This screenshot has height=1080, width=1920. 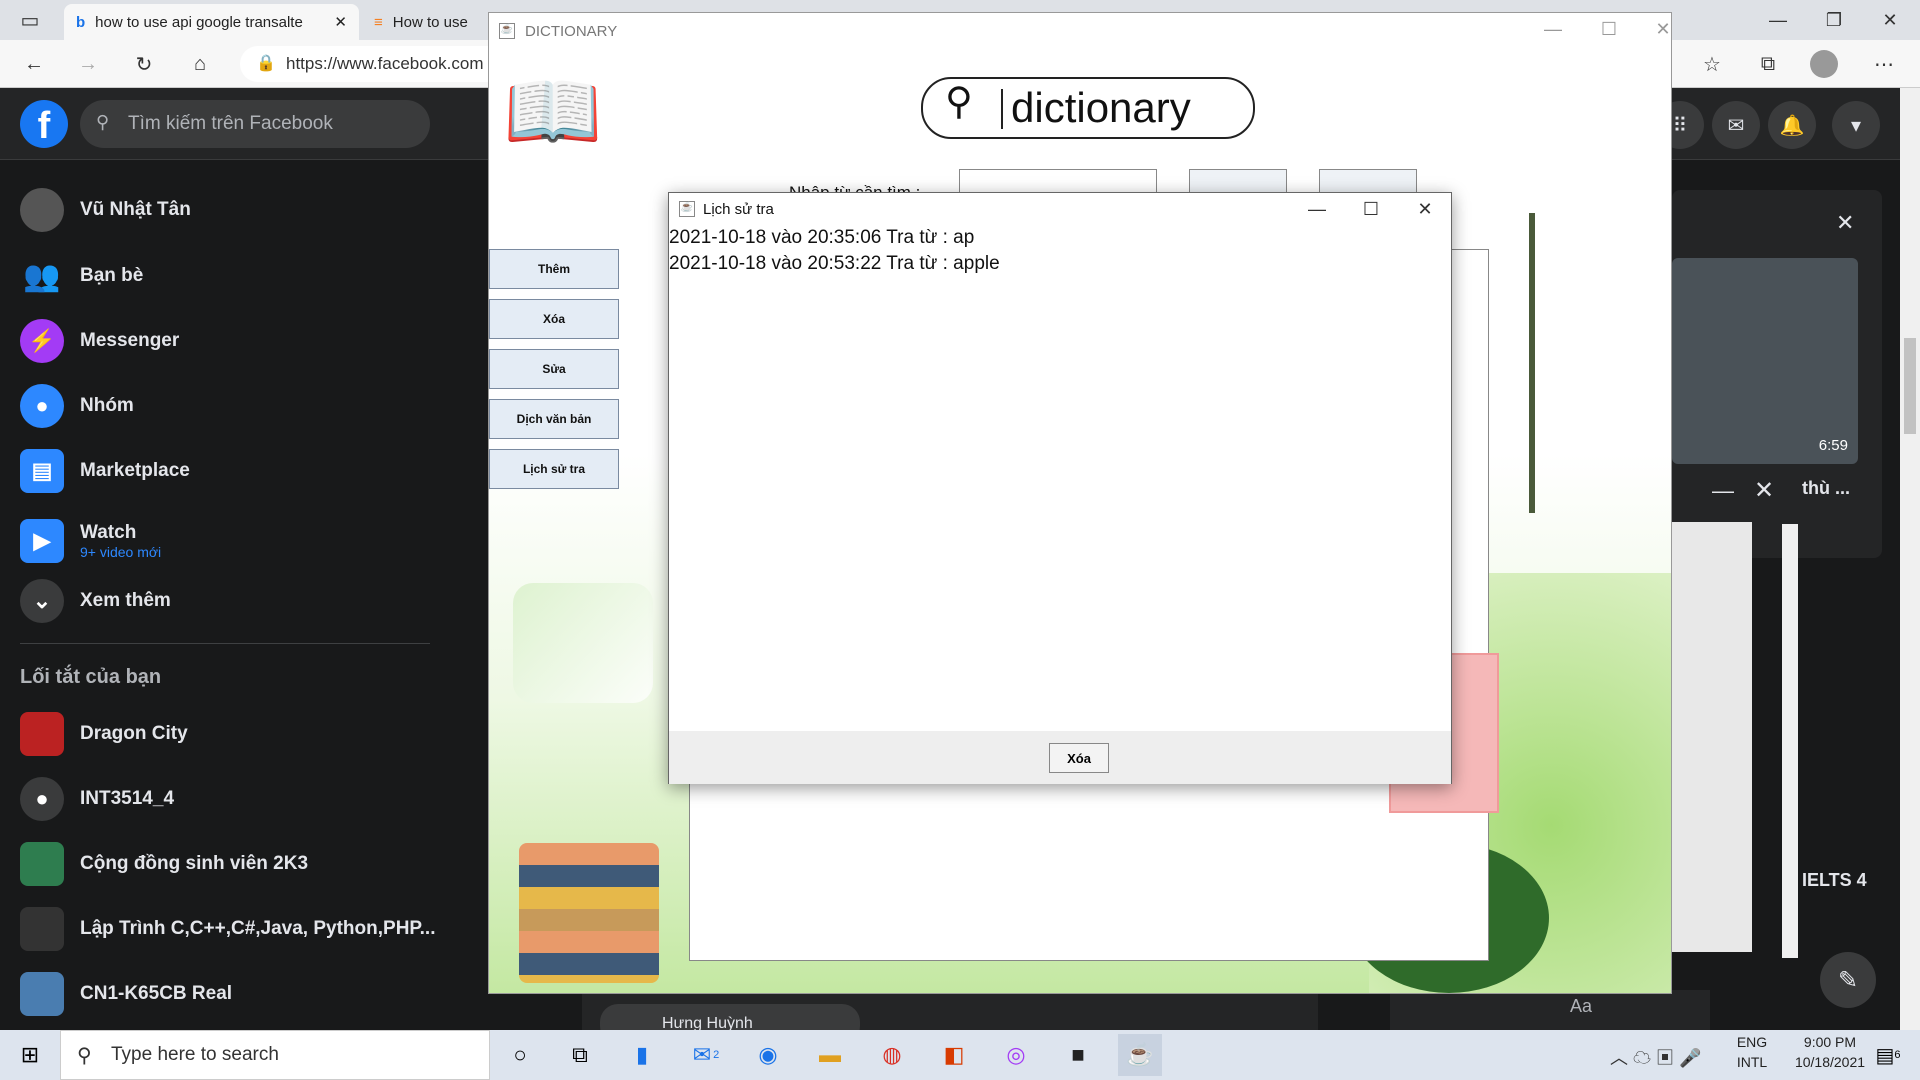 What do you see at coordinates (1790, 741) in the screenshot?
I see `scrollbar` at bounding box center [1790, 741].